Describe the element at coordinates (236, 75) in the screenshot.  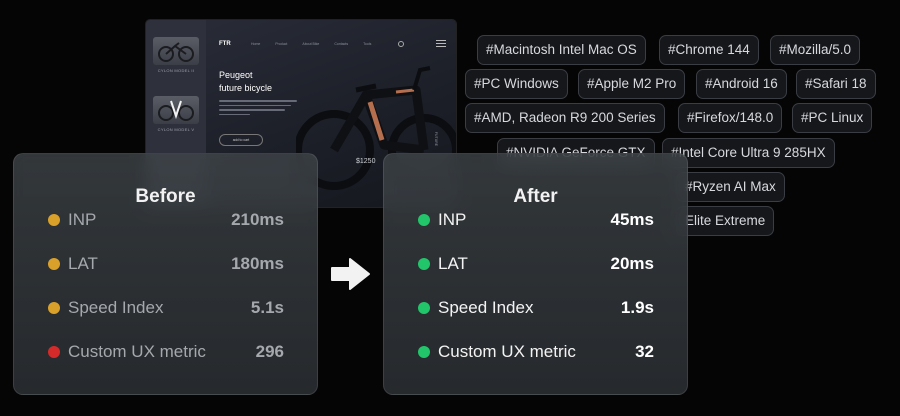
I see `preview-title-line: Peugeot` at that location.